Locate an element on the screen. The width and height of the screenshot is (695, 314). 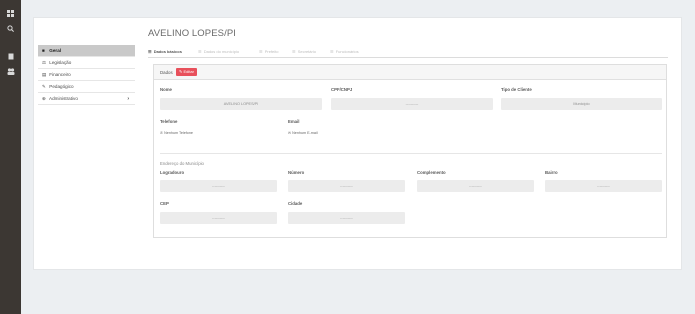
tab-label: Dados do município is located at coordinates (221, 51).